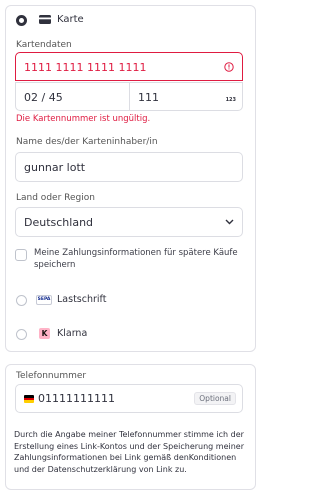  Describe the element at coordinates (70, 19) in the screenshot. I see `card-option-label: Karte` at that location.